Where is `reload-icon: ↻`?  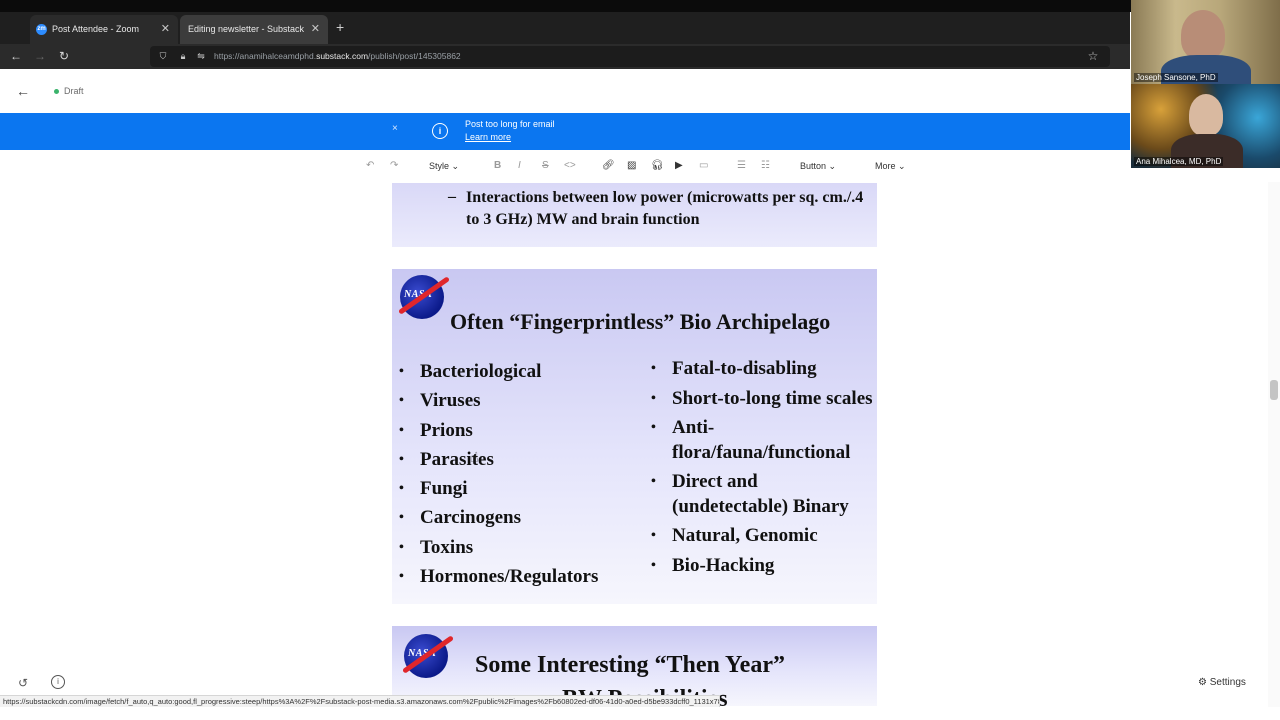 reload-icon: ↻ is located at coordinates (64, 56).